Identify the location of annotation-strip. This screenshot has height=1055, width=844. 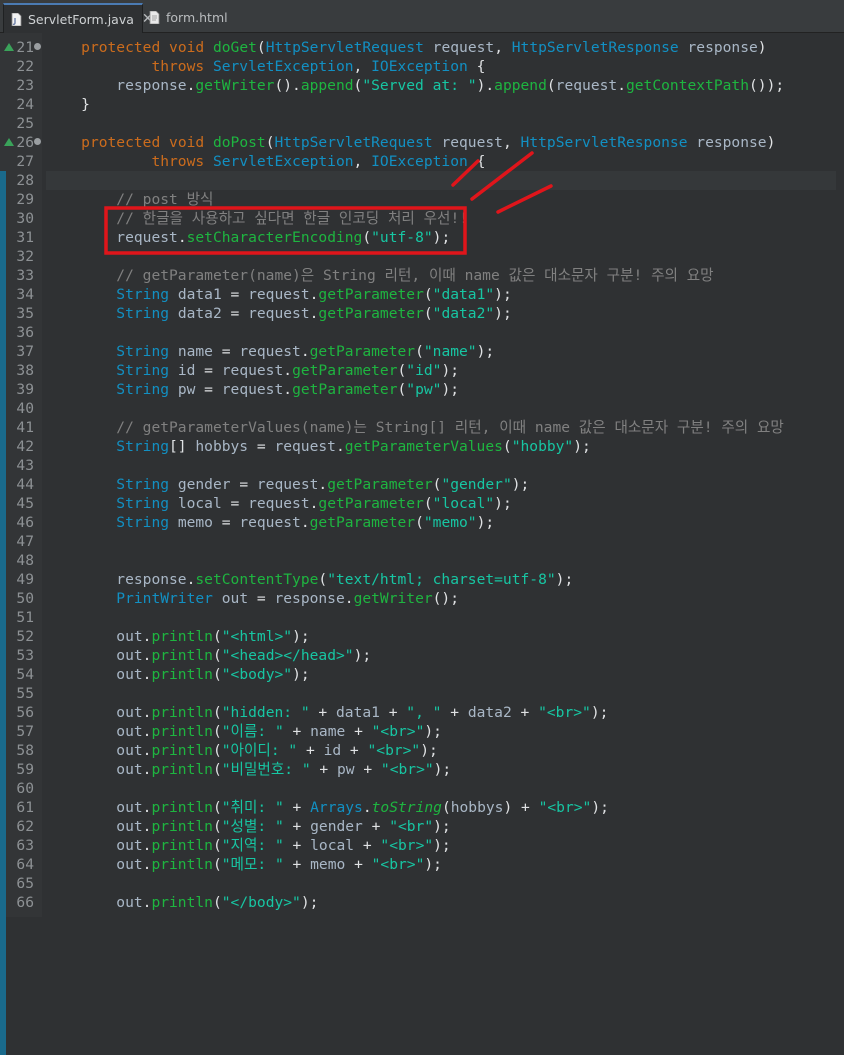
(3, 613).